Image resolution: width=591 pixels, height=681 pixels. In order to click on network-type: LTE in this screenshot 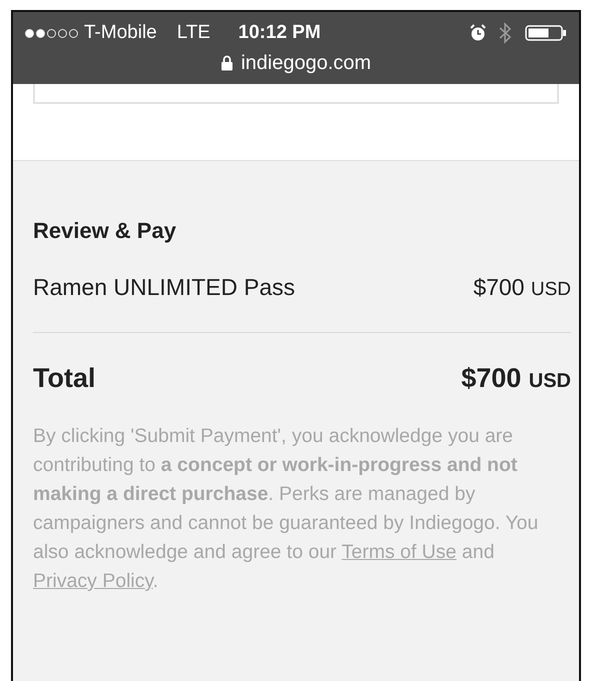, I will do `click(193, 33)`.